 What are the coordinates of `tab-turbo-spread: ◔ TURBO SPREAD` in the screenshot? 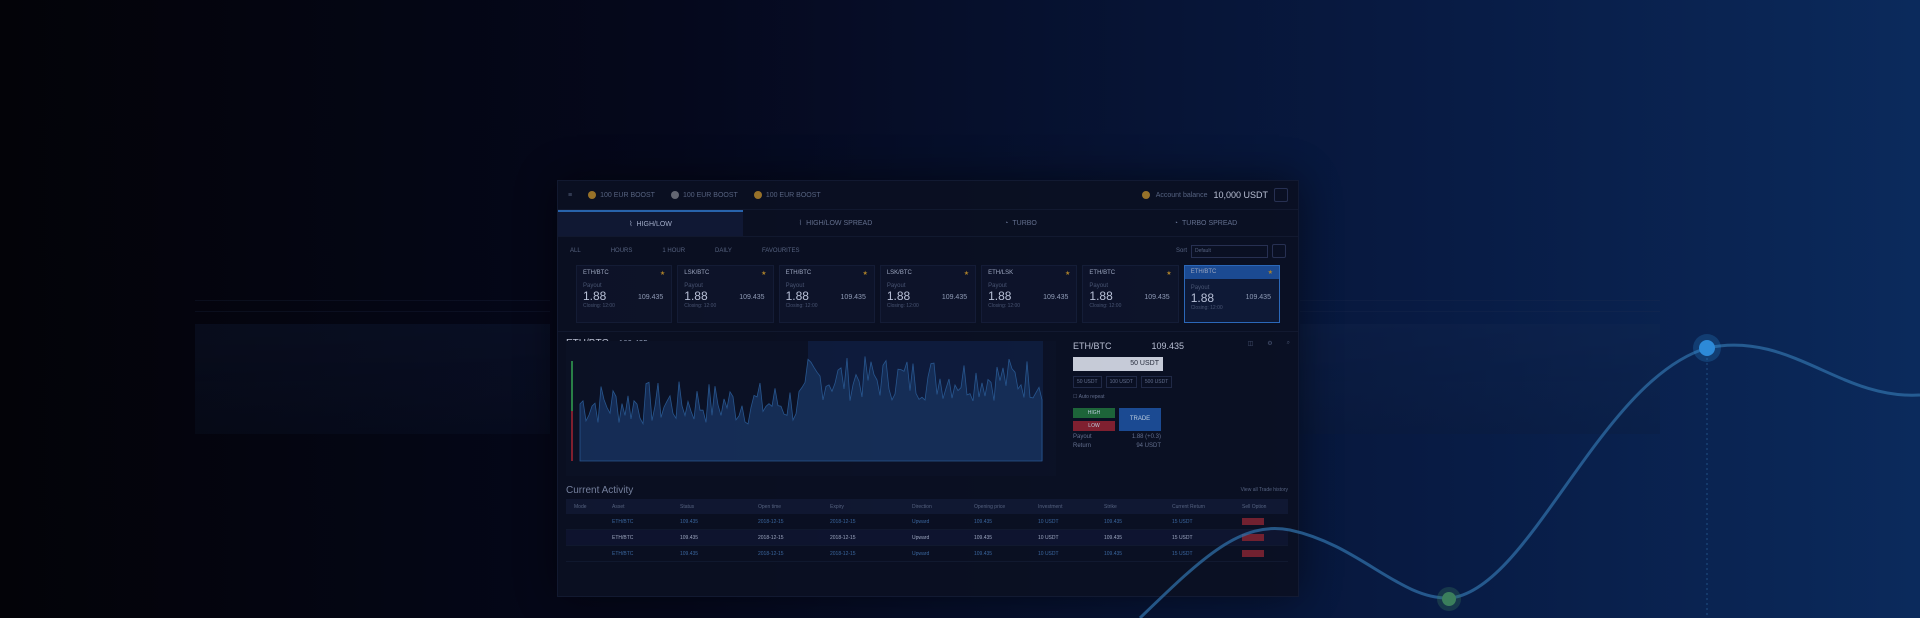 It's located at (1205, 223).